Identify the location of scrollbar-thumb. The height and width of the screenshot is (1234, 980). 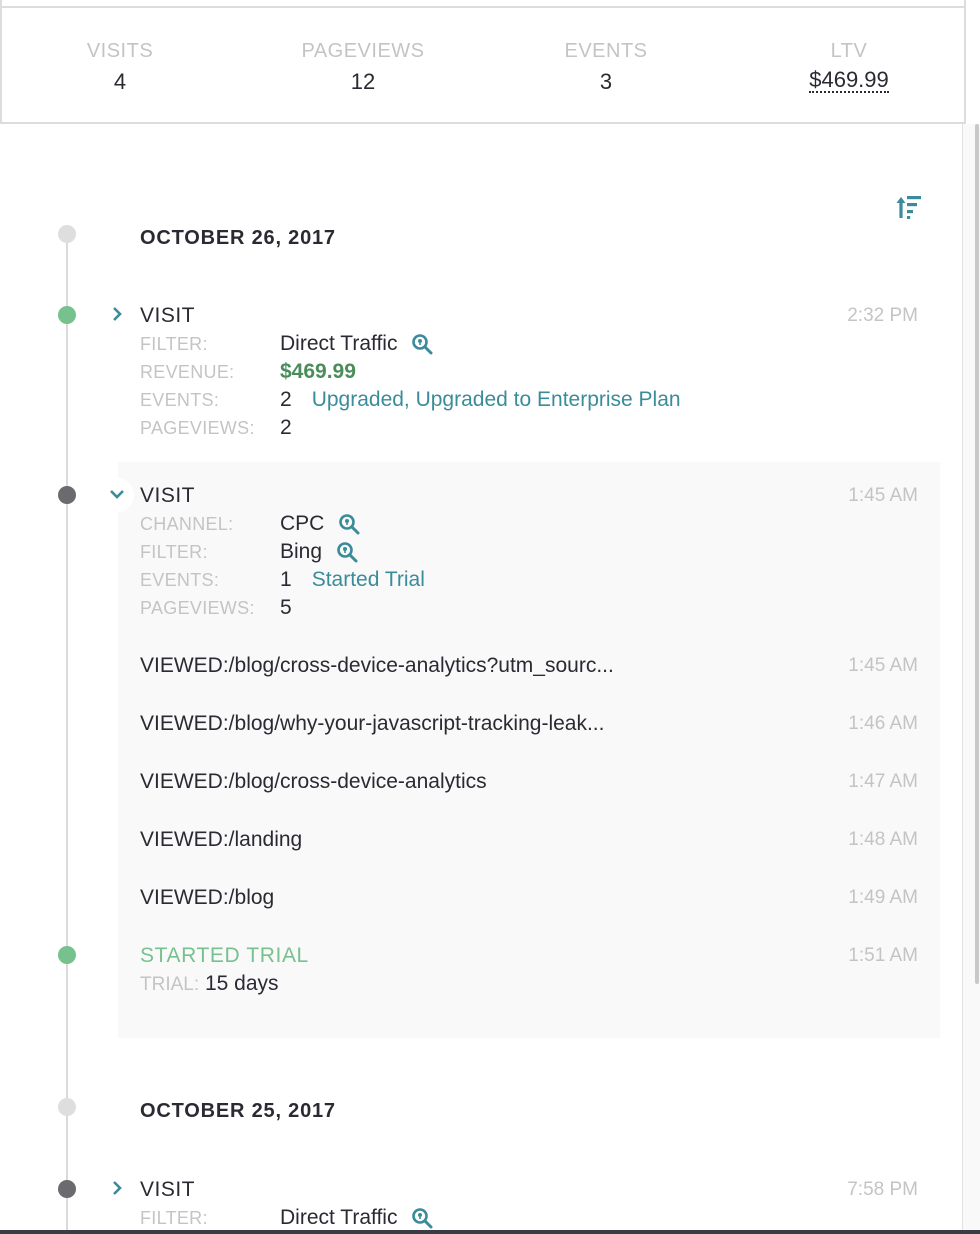
(977, 554).